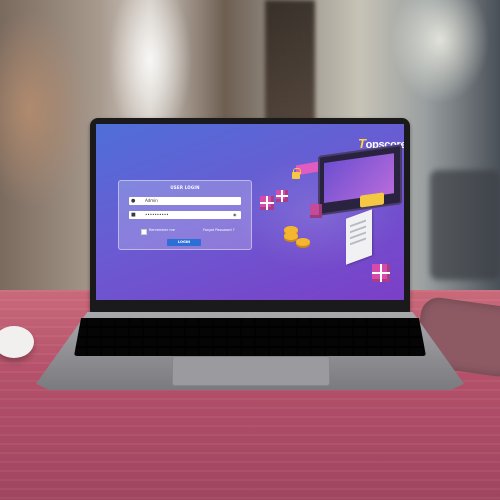  What do you see at coordinates (359, 237) in the screenshot?
I see `illustration-receipt` at bounding box center [359, 237].